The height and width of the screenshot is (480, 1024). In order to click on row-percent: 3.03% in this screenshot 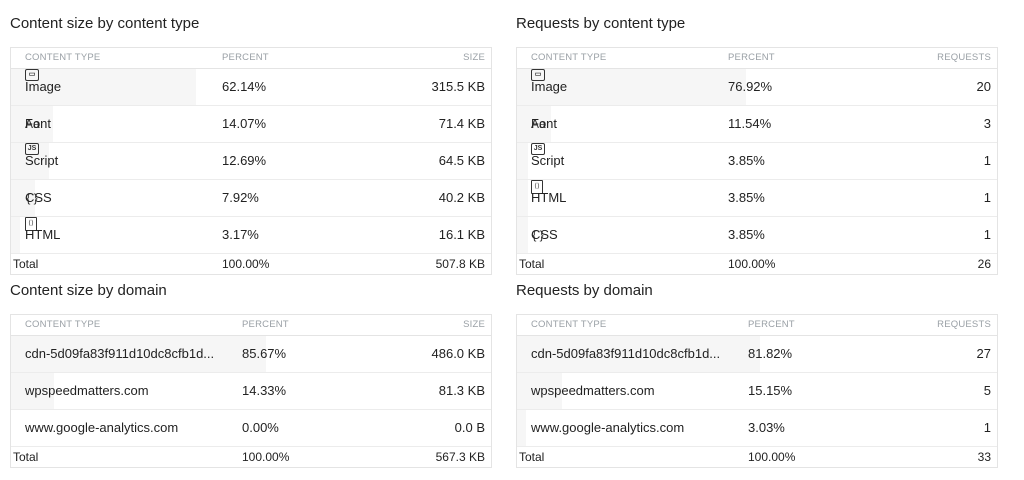, I will do `click(766, 427)`.